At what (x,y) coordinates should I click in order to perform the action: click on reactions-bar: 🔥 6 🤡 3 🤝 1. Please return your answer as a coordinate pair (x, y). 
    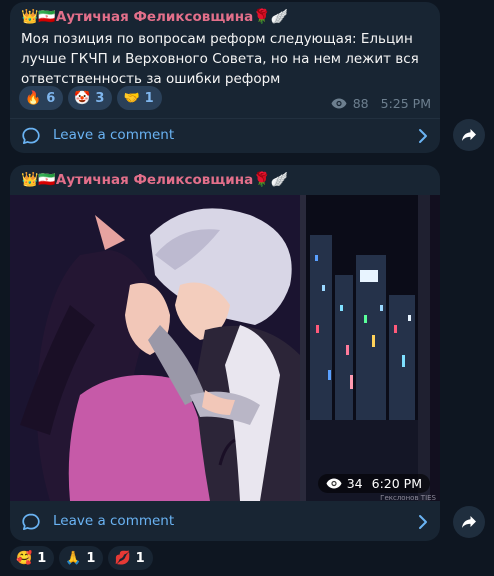
    Looking at the image, I should click on (90, 98).